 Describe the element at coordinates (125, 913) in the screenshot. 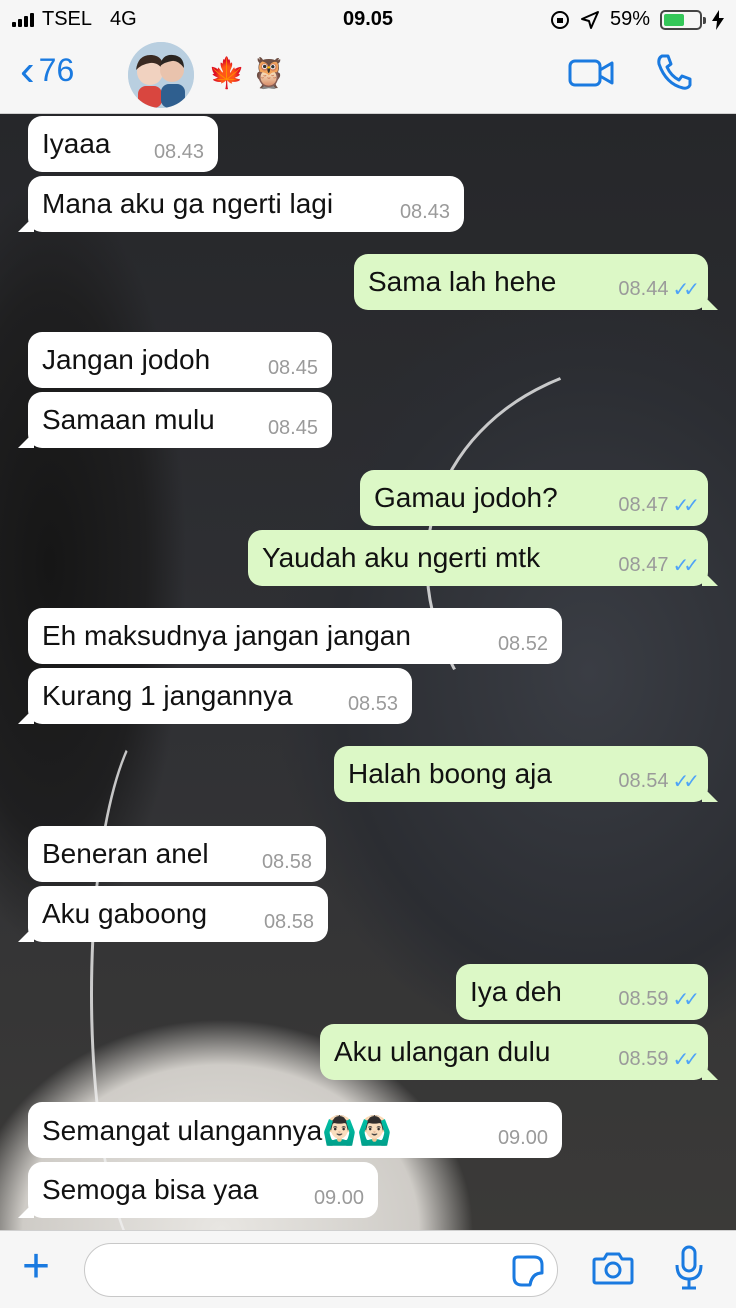

I see `message-text: Aku gaboong` at that location.